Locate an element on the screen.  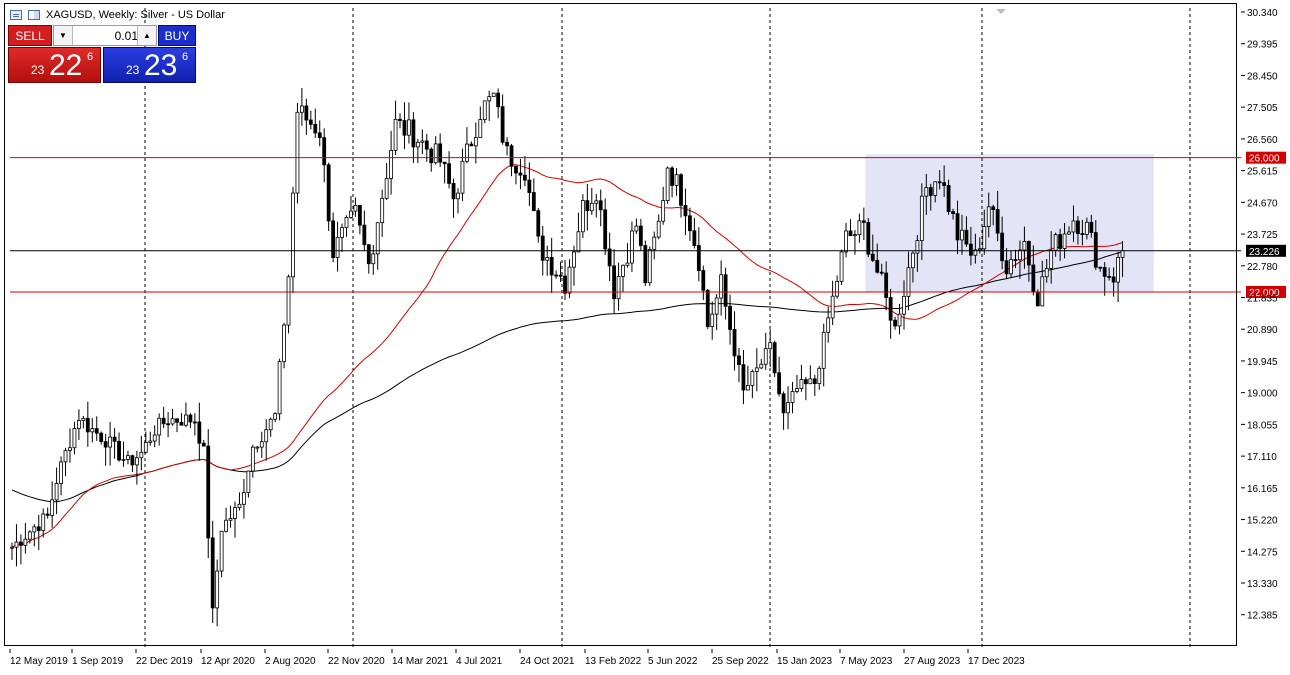
increase-lot-icon: ▲ is located at coordinates (146, 35).